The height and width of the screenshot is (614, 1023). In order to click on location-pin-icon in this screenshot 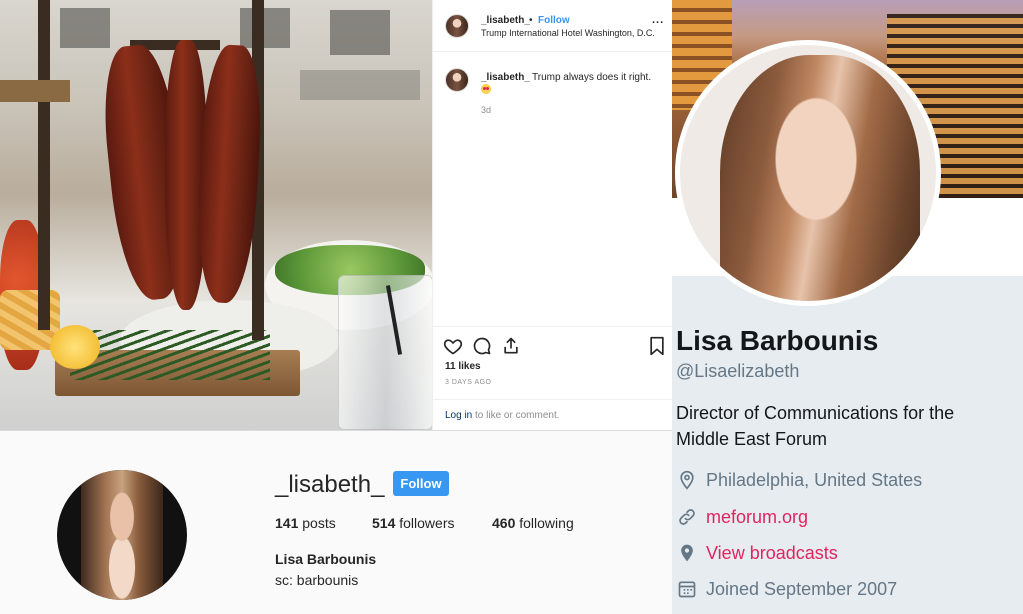, I will do `click(687, 480)`.